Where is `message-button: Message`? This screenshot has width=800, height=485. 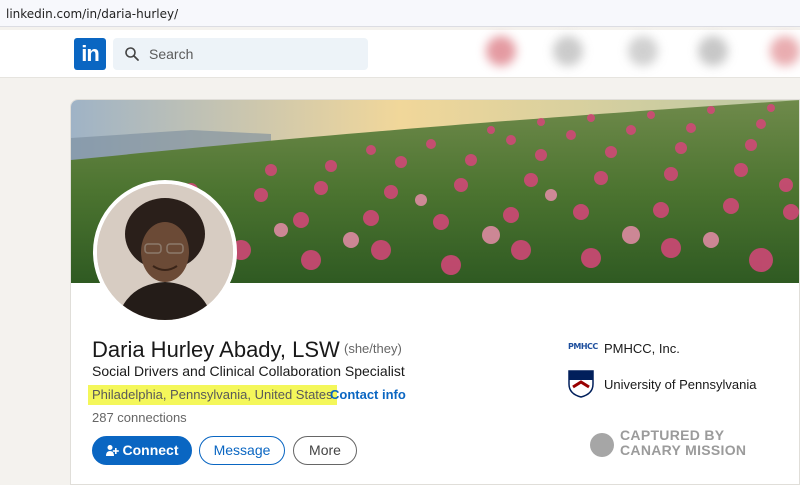
message-button: Message is located at coordinates (242, 450).